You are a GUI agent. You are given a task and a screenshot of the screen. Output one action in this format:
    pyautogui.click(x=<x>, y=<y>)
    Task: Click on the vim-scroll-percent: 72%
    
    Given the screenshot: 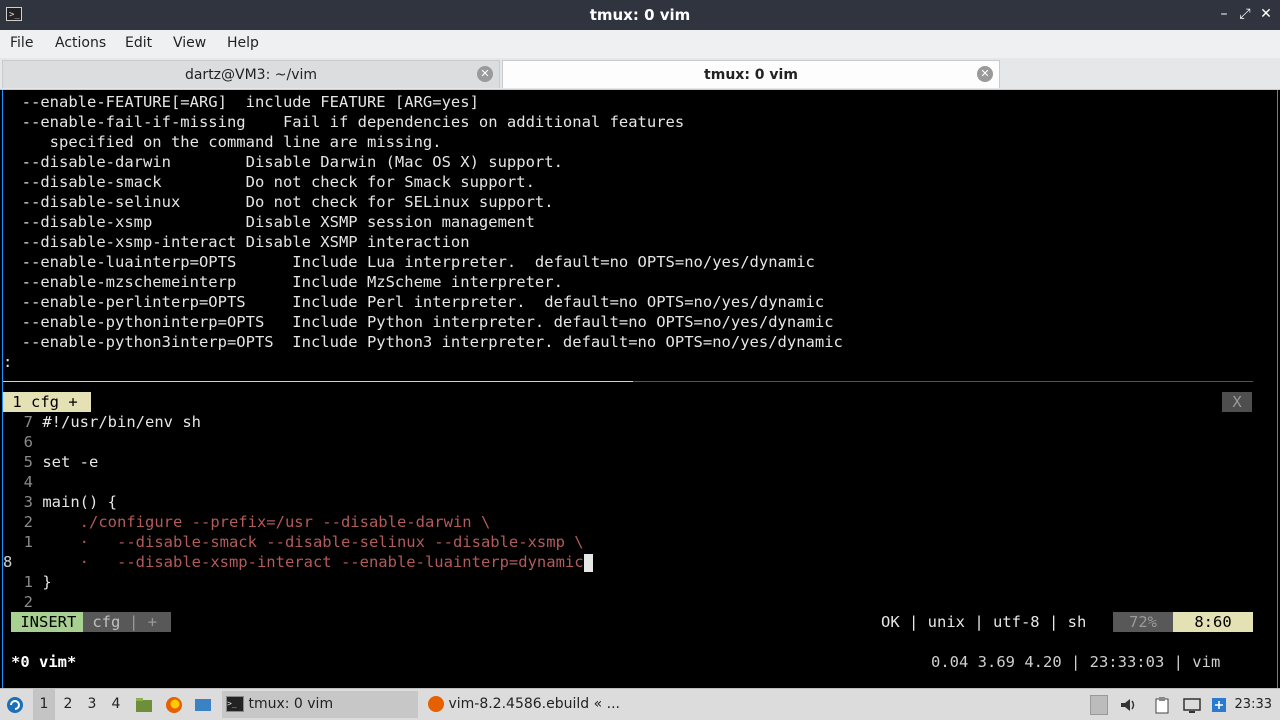 What is the action you would take?
    pyautogui.click(x=1143, y=622)
    